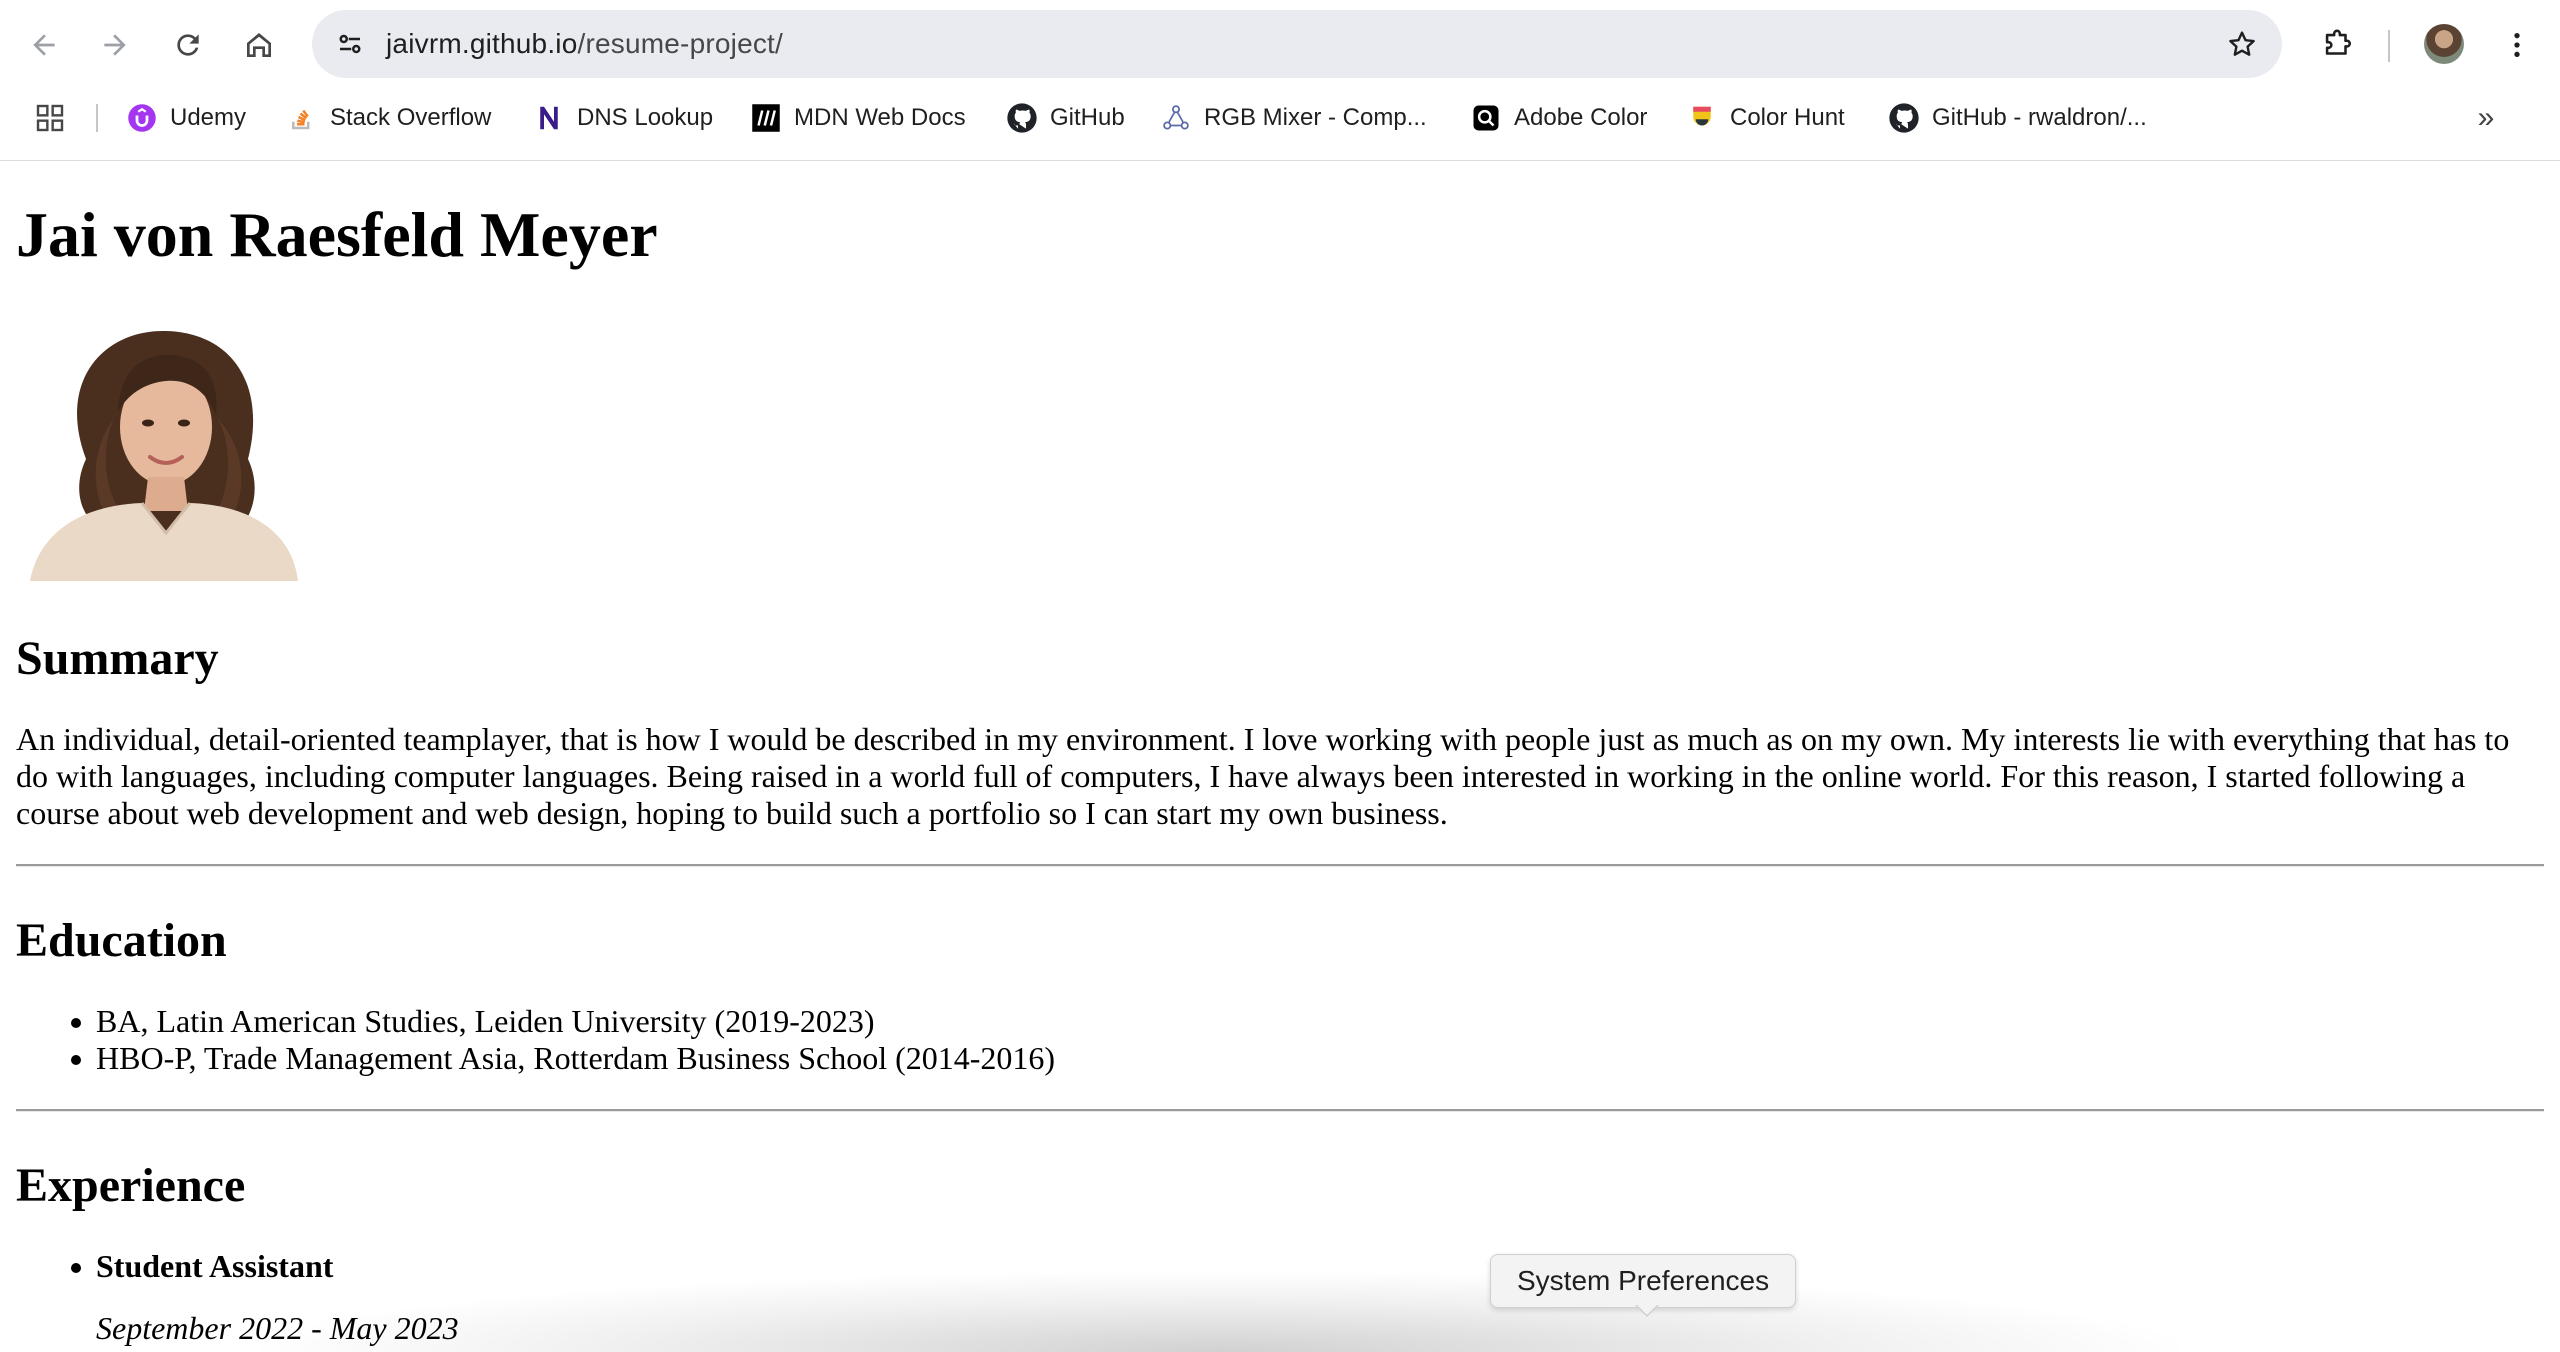  What do you see at coordinates (645, 117) in the screenshot?
I see `bookmark-label: DNS Lookup` at bounding box center [645, 117].